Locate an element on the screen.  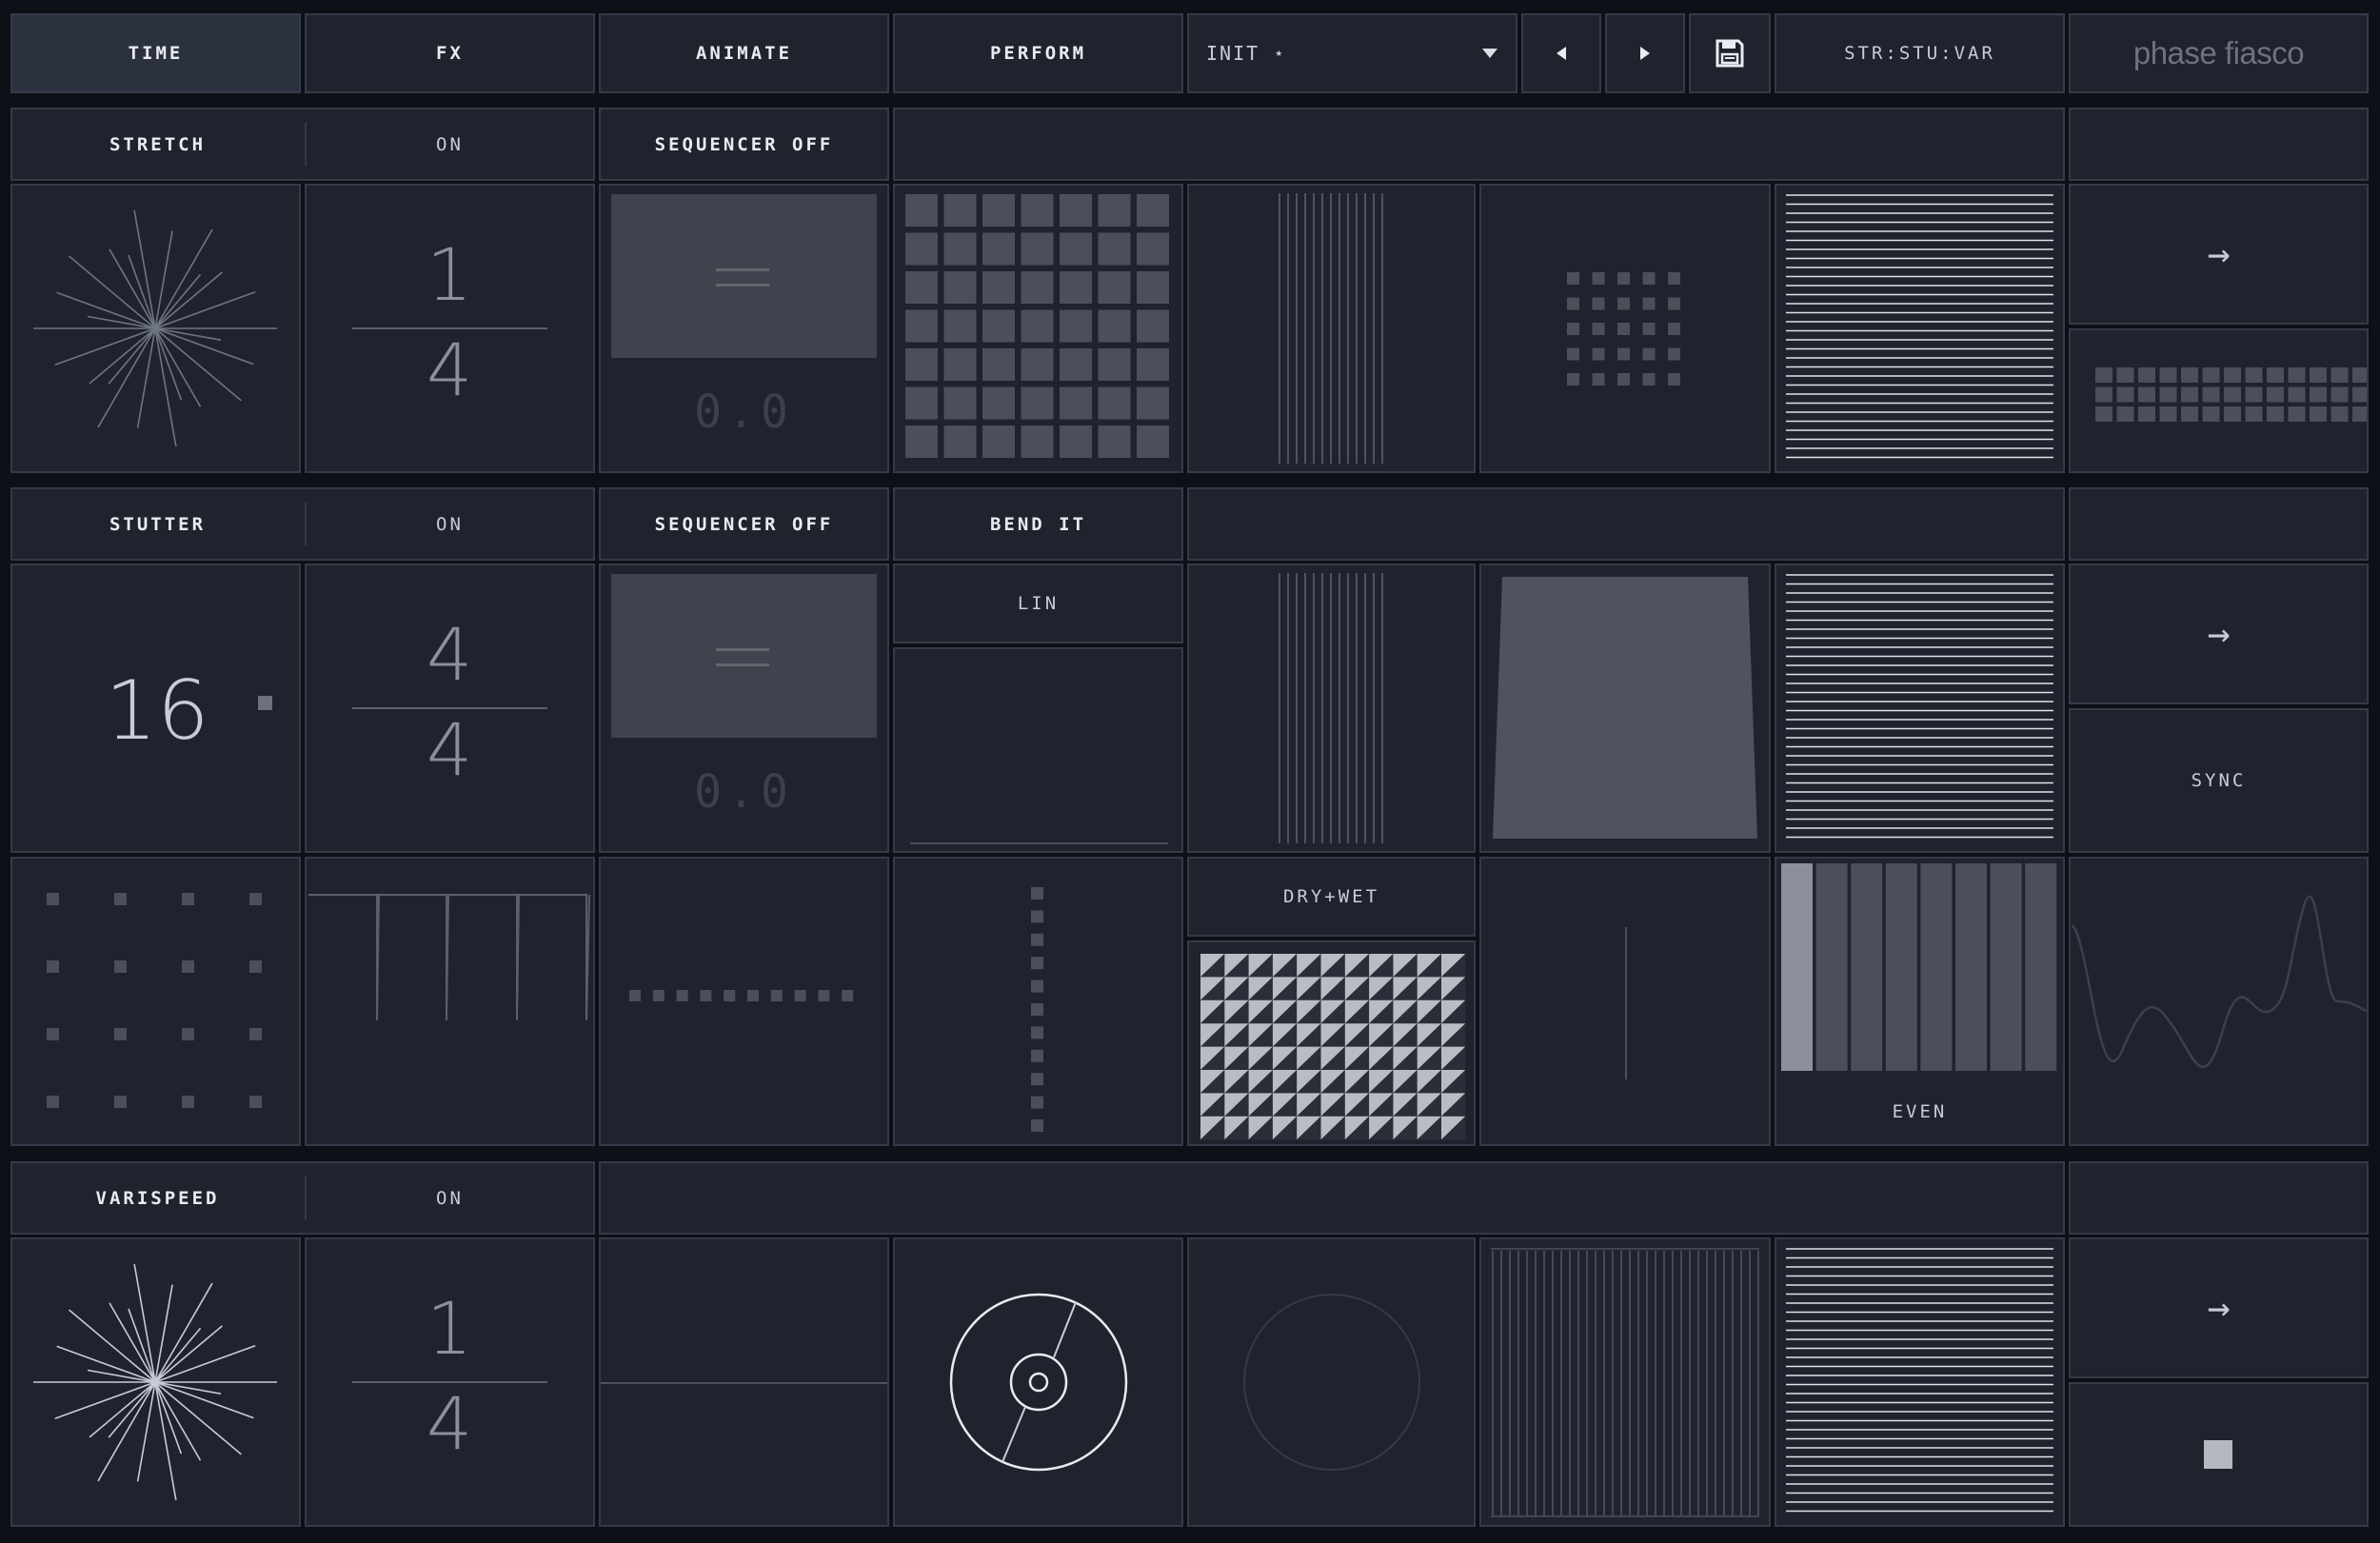
triangle-pattern is located at coordinates (1333, 1047).